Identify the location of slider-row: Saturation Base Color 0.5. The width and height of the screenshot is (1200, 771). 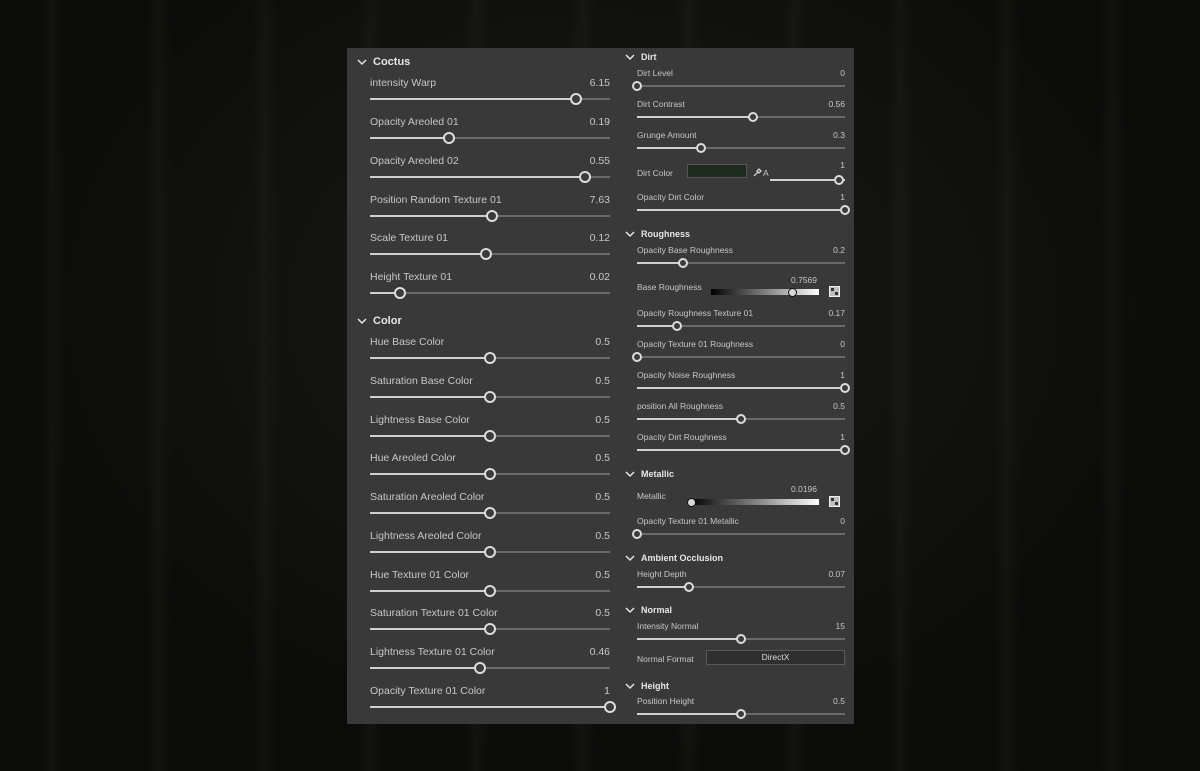
(490, 393).